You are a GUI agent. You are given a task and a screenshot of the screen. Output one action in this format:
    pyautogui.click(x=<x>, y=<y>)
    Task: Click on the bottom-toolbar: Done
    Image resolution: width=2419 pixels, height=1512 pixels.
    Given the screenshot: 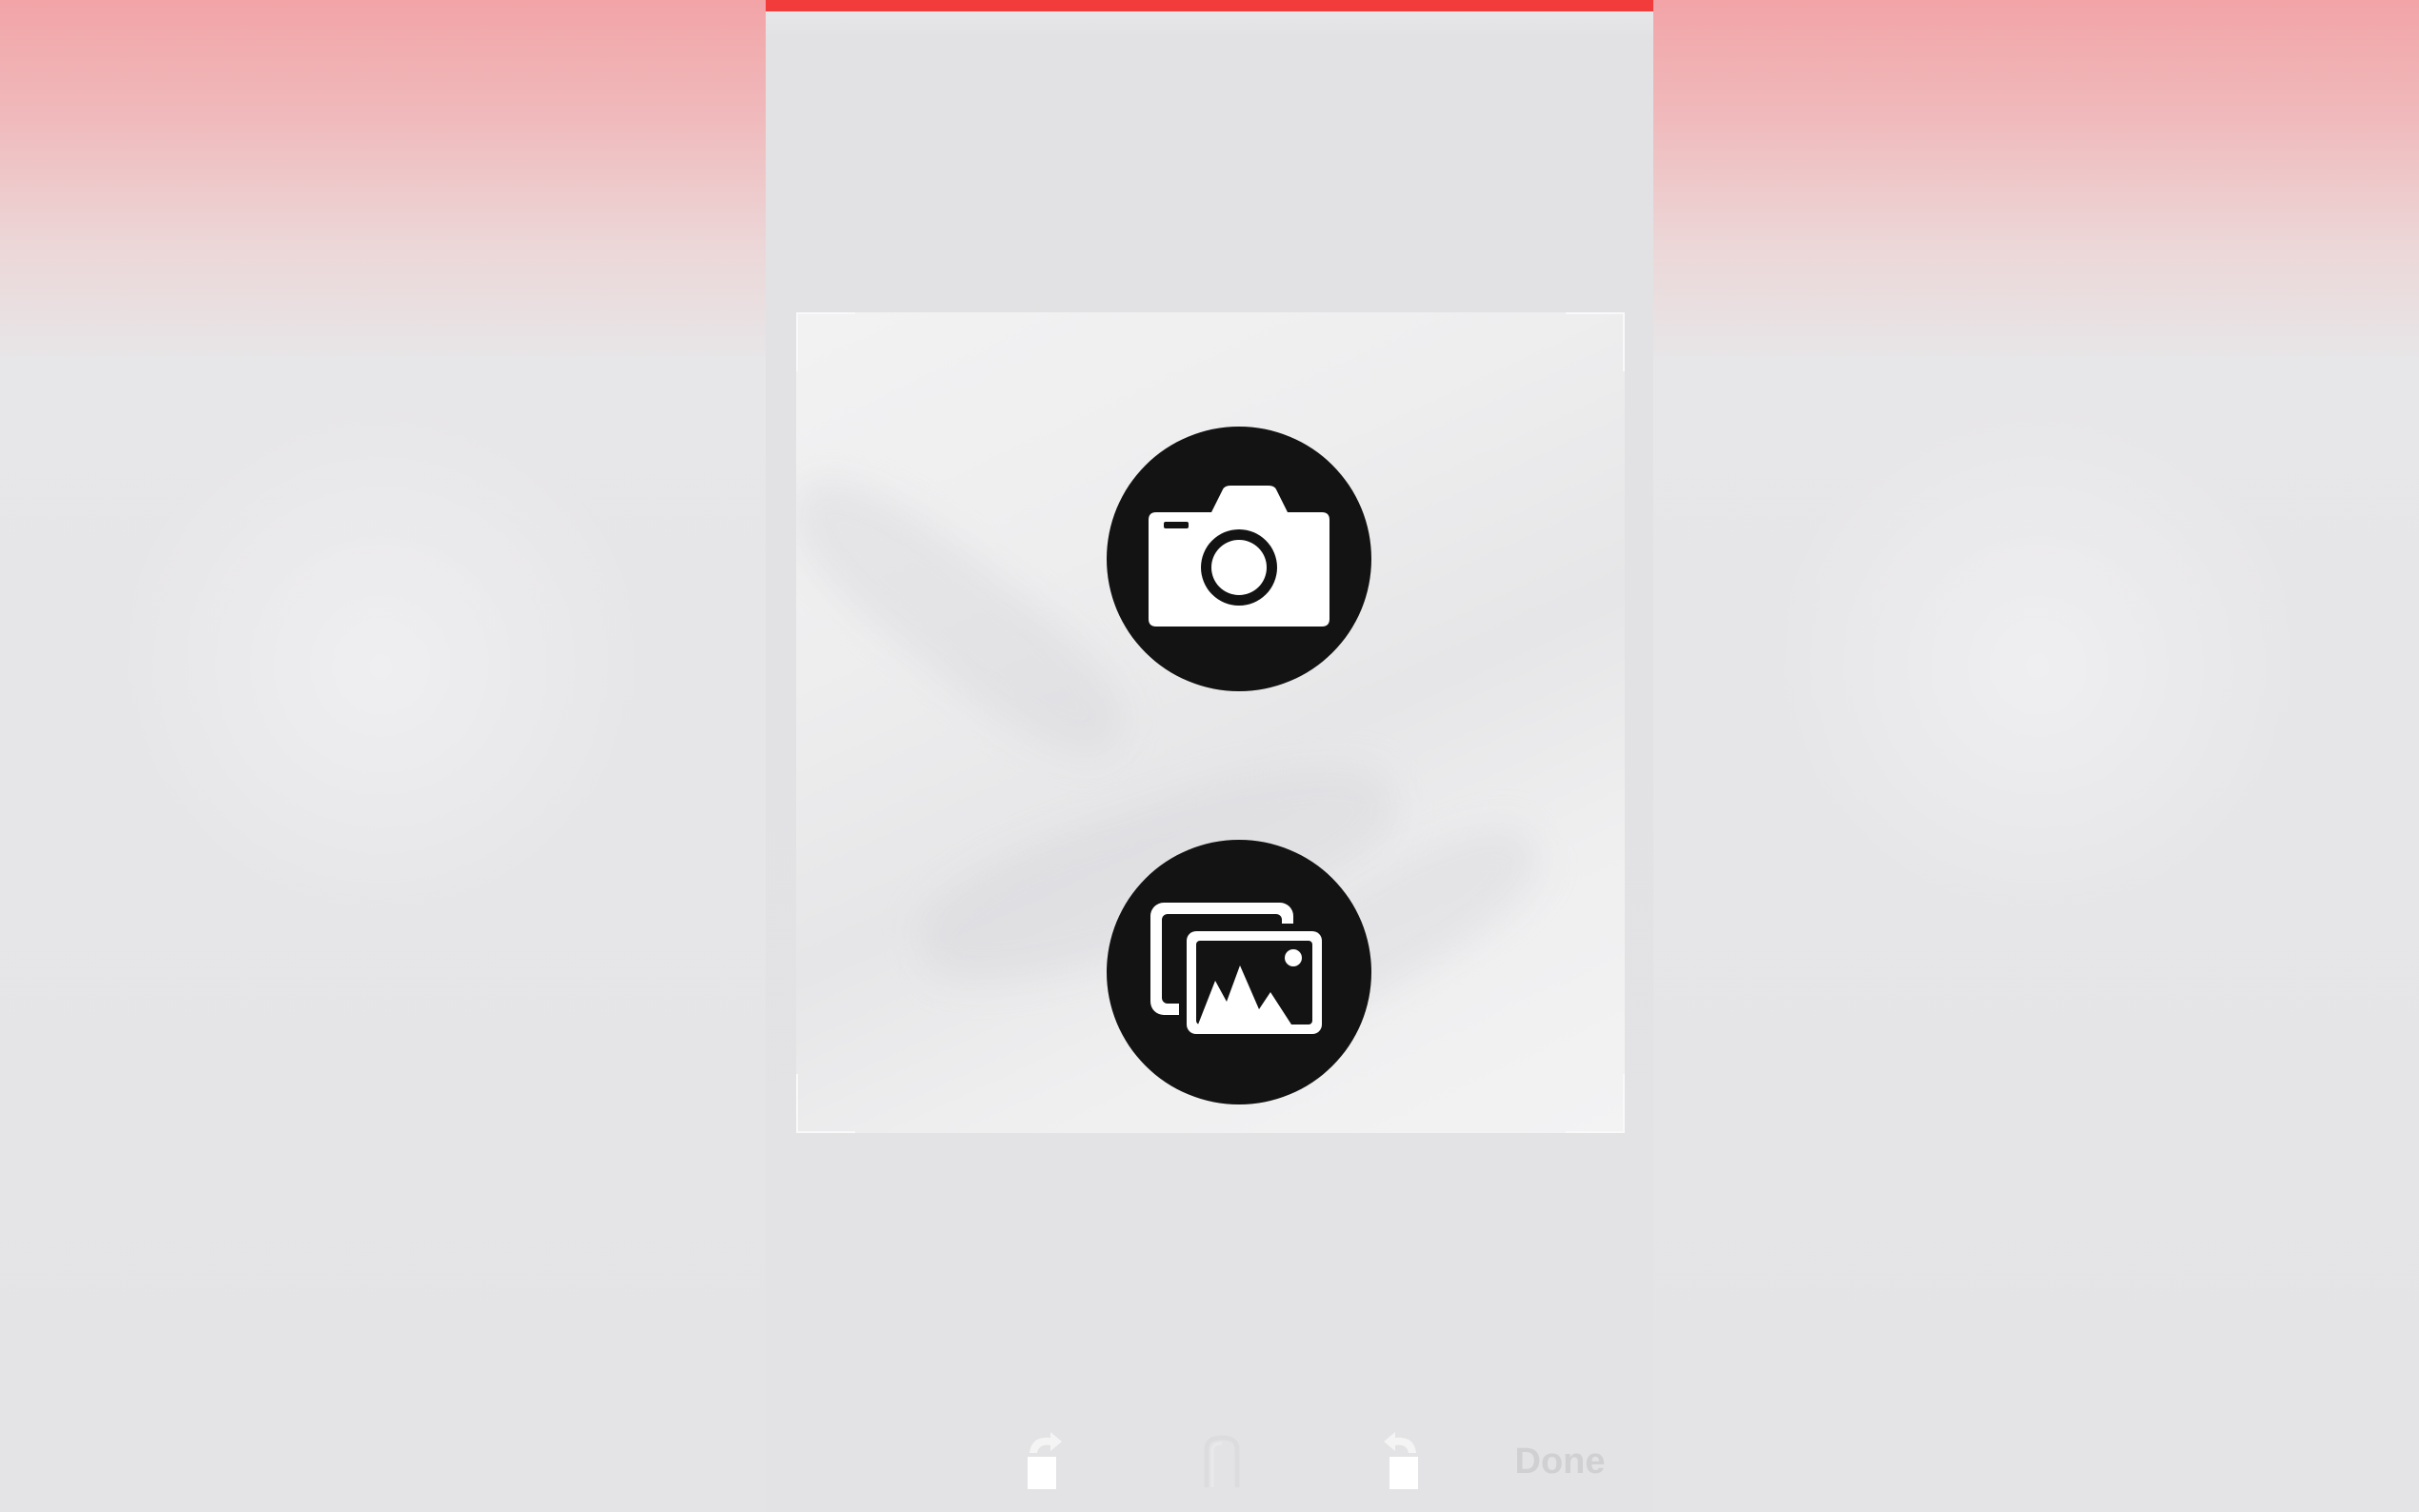 What is the action you would take?
    pyautogui.click(x=1209, y=1461)
    